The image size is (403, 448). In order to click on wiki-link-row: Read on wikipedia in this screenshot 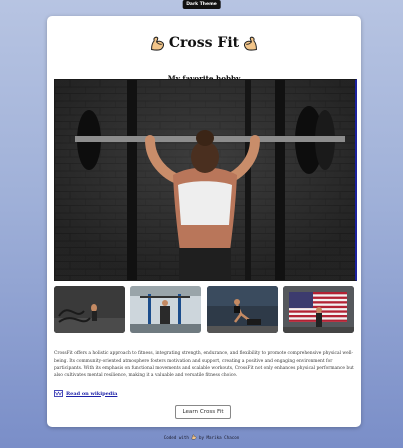, I will do `click(85, 393)`.